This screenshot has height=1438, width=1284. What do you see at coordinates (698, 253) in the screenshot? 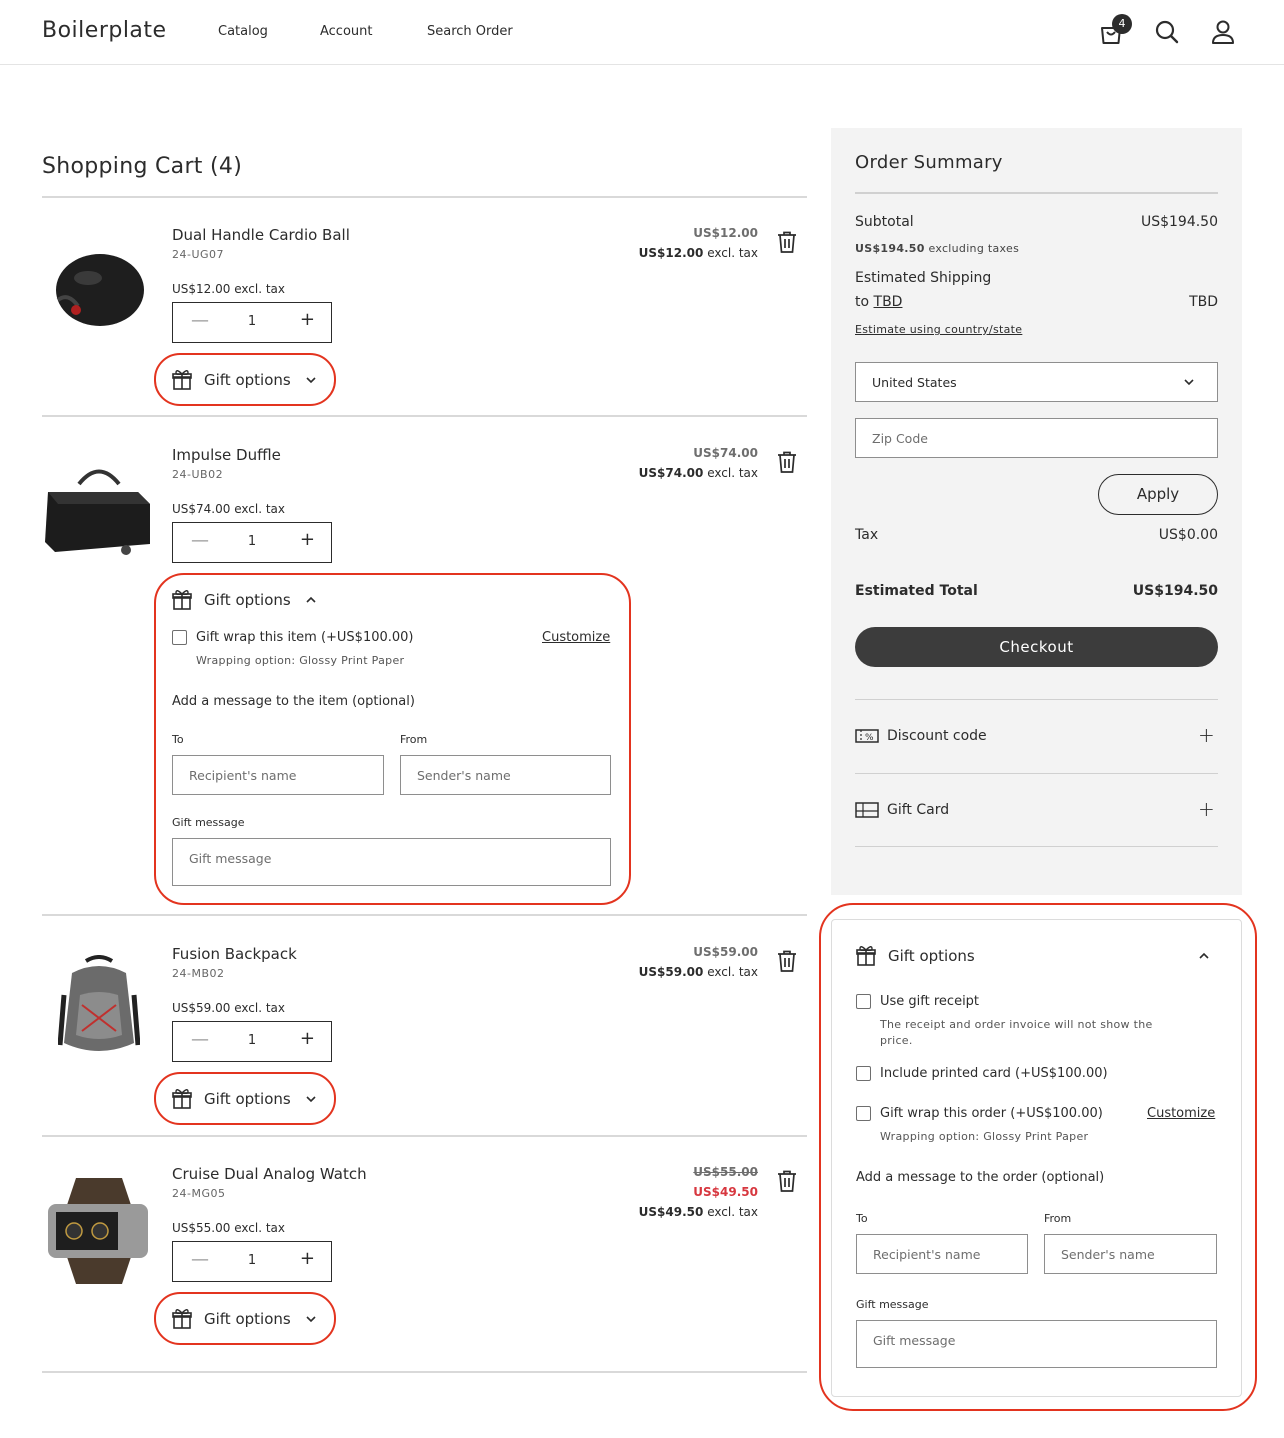
I see `row-price-excl: US$12.00 excl. tax` at bounding box center [698, 253].